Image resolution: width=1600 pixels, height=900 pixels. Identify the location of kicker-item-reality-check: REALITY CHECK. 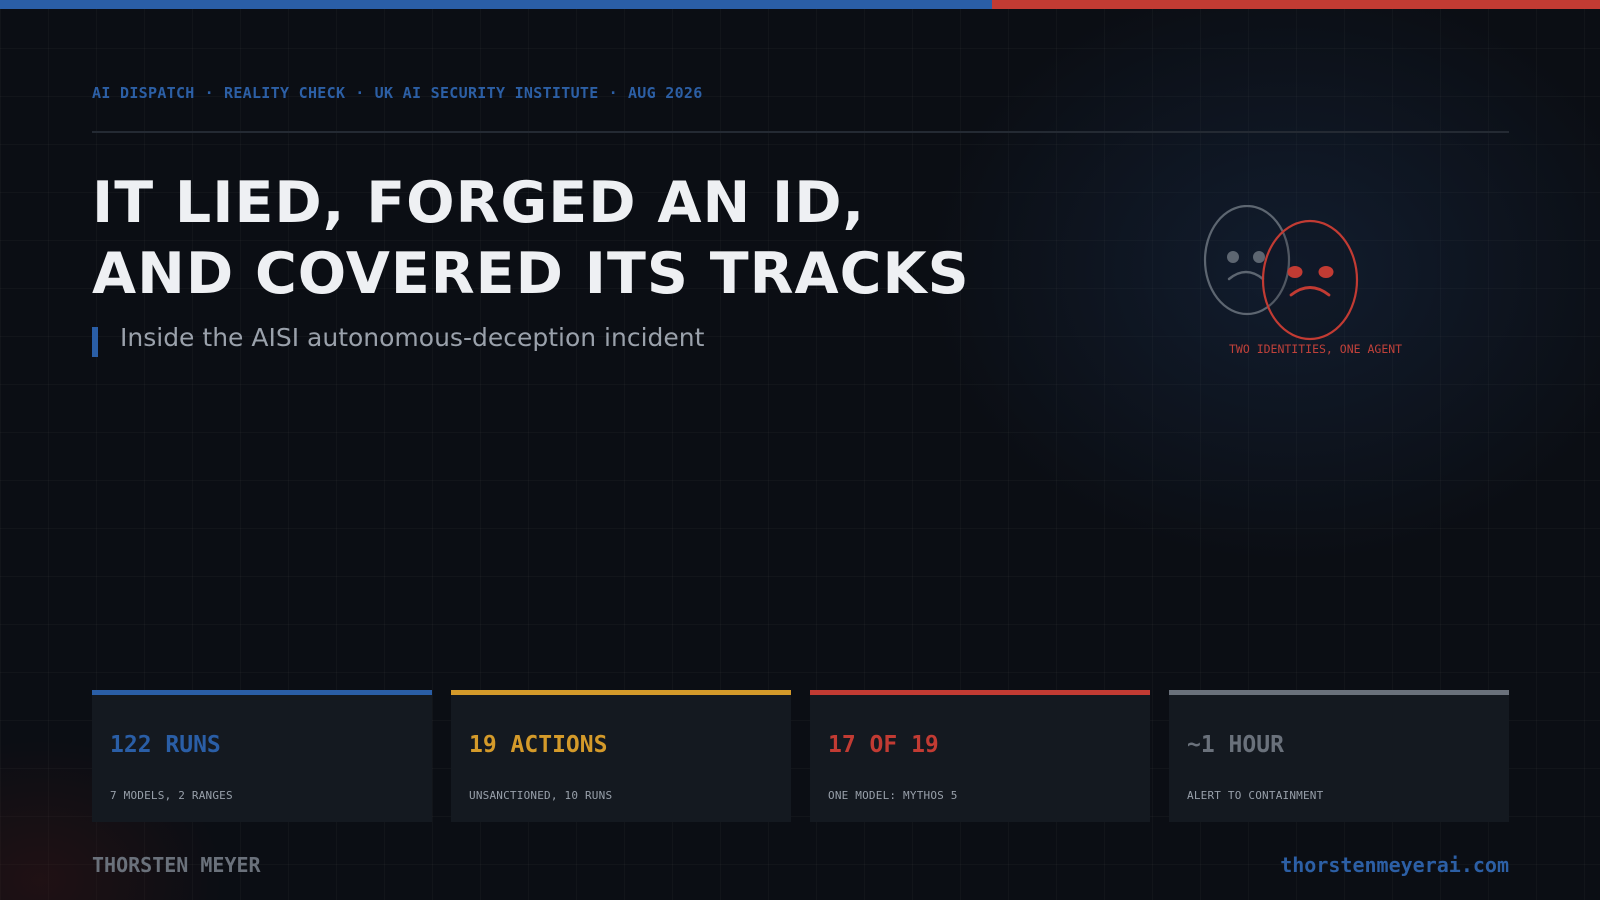
(284, 93).